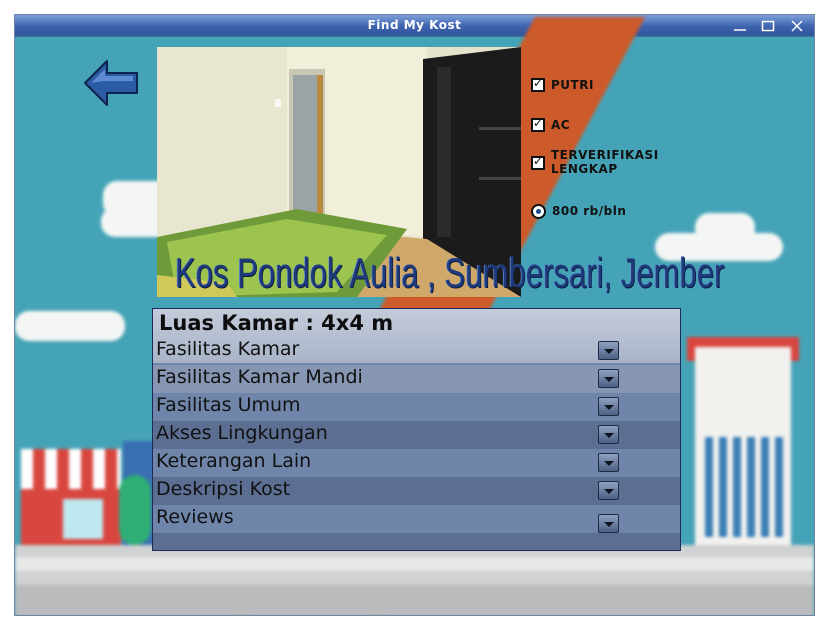 This screenshot has height=629, width=829. I want to click on tree, so click(135, 510).